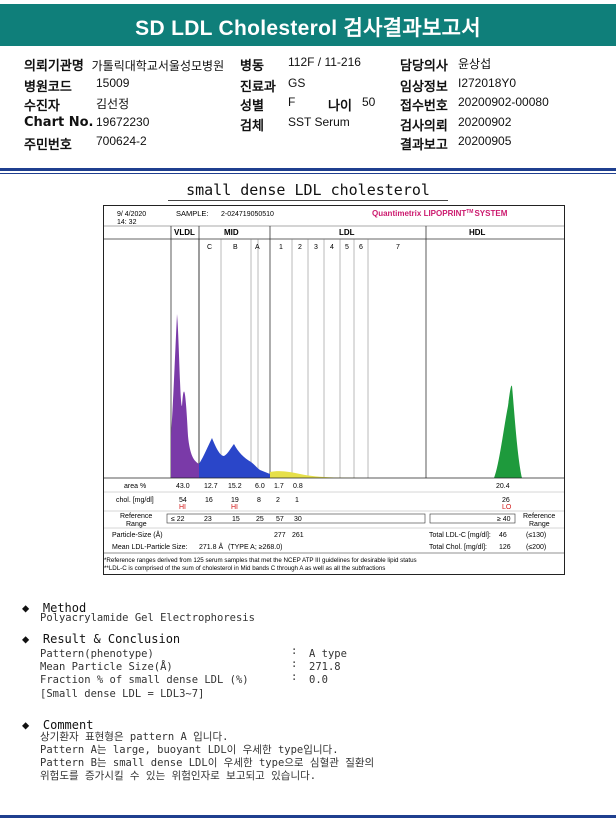 Image resolution: width=616 pixels, height=830 pixels. I want to click on svg-text: (TYPE A; ≥268.0), so click(255, 547).